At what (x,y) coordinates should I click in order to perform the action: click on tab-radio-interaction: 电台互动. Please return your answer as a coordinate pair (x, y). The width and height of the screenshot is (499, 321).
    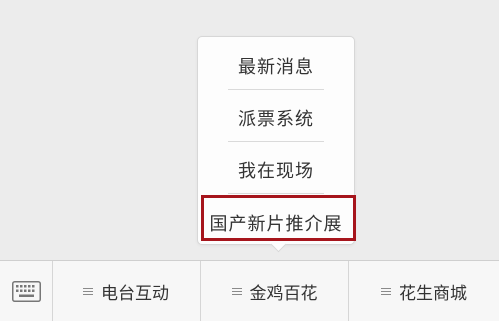
    Looking at the image, I should click on (126, 291).